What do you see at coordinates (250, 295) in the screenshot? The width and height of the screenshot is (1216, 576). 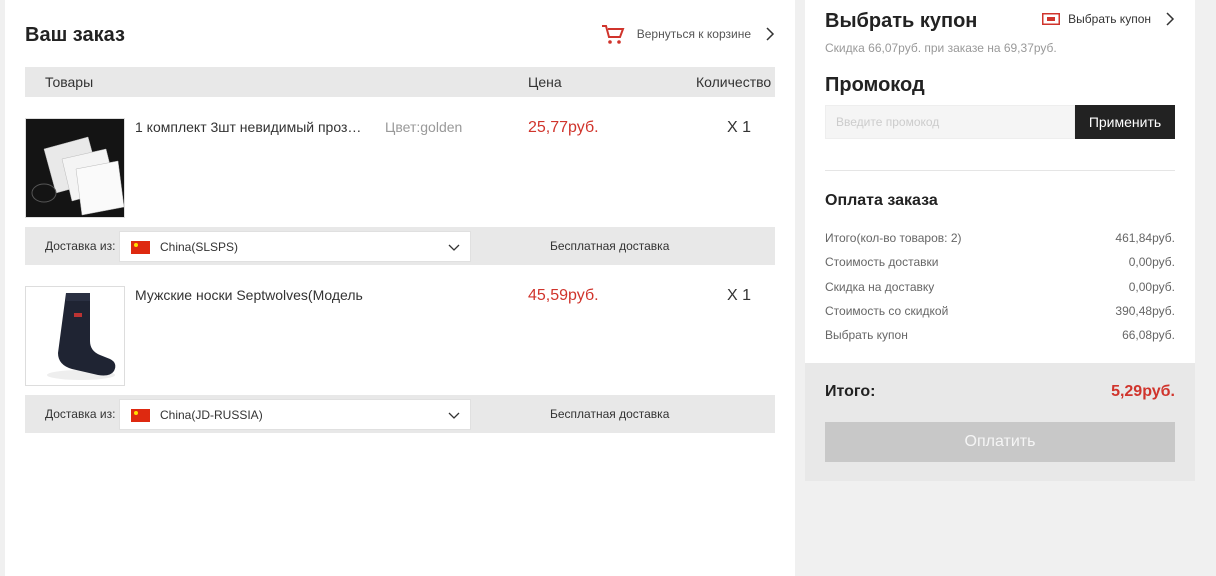 I see `product-name: Мужские носки Septwolves(Модель` at bounding box center [250, 295].